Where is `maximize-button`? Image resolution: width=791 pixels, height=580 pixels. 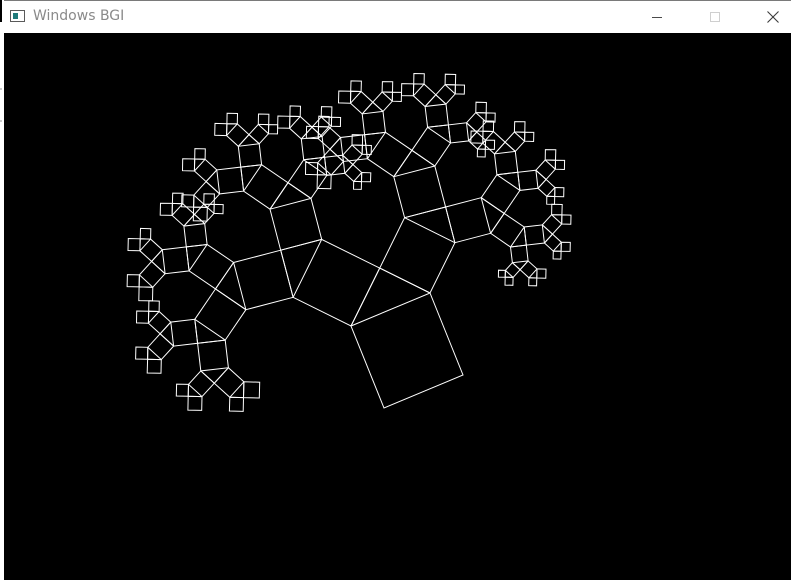
maximize-button is located at coordinates (715, 17).